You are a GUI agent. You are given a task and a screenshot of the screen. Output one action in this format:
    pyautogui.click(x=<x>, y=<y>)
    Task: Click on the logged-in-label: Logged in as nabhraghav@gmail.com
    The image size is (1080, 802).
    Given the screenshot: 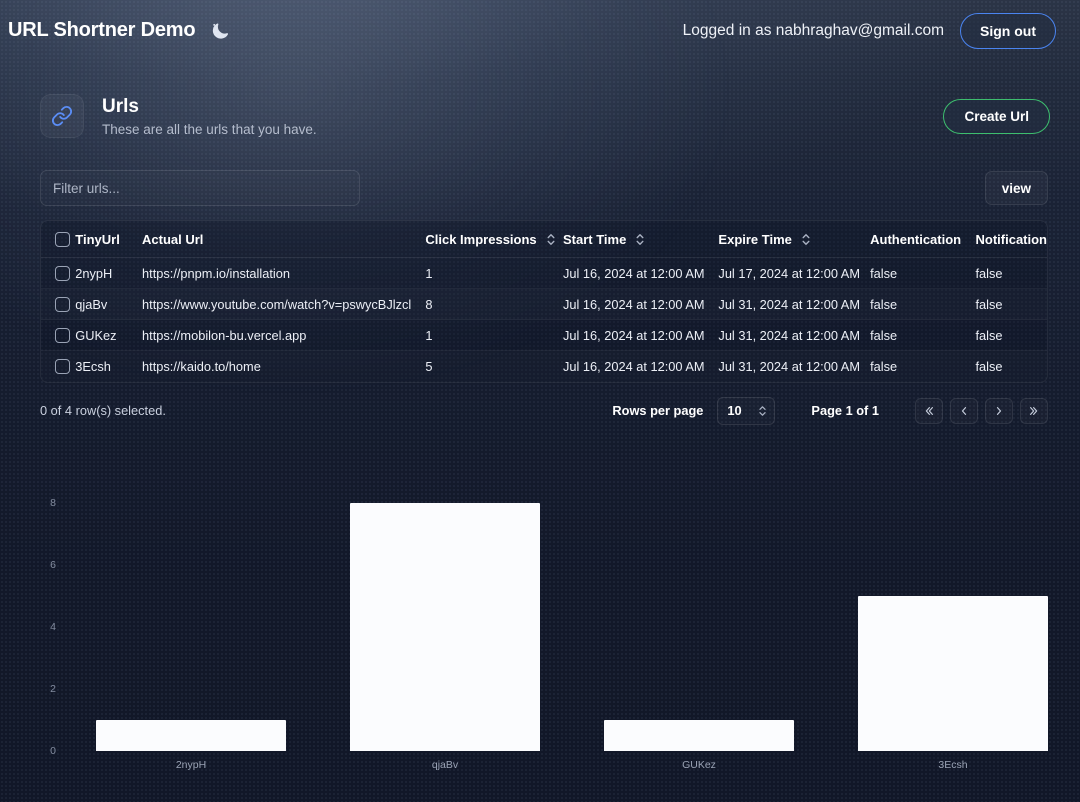 What is the action you would take?
    pyautogui.click(x=813, y=30)
    